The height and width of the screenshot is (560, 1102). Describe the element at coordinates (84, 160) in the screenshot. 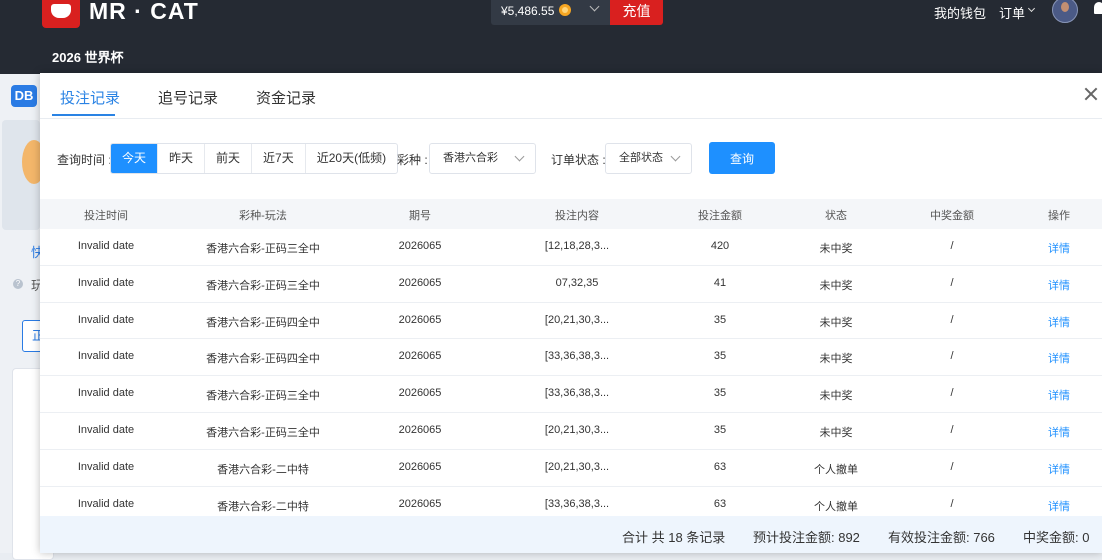

I see `time-filter-label: 查询时间 :` at that location.